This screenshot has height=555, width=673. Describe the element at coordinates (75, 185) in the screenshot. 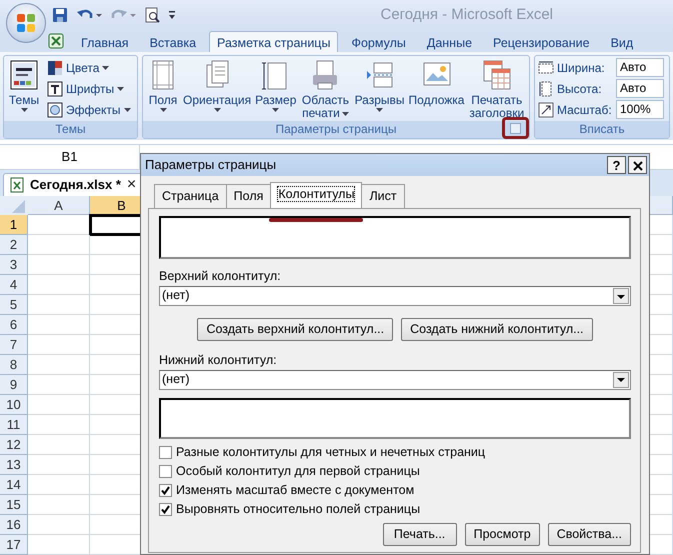

I see `workbook-name: Сегодня.xlsx *` at that location.